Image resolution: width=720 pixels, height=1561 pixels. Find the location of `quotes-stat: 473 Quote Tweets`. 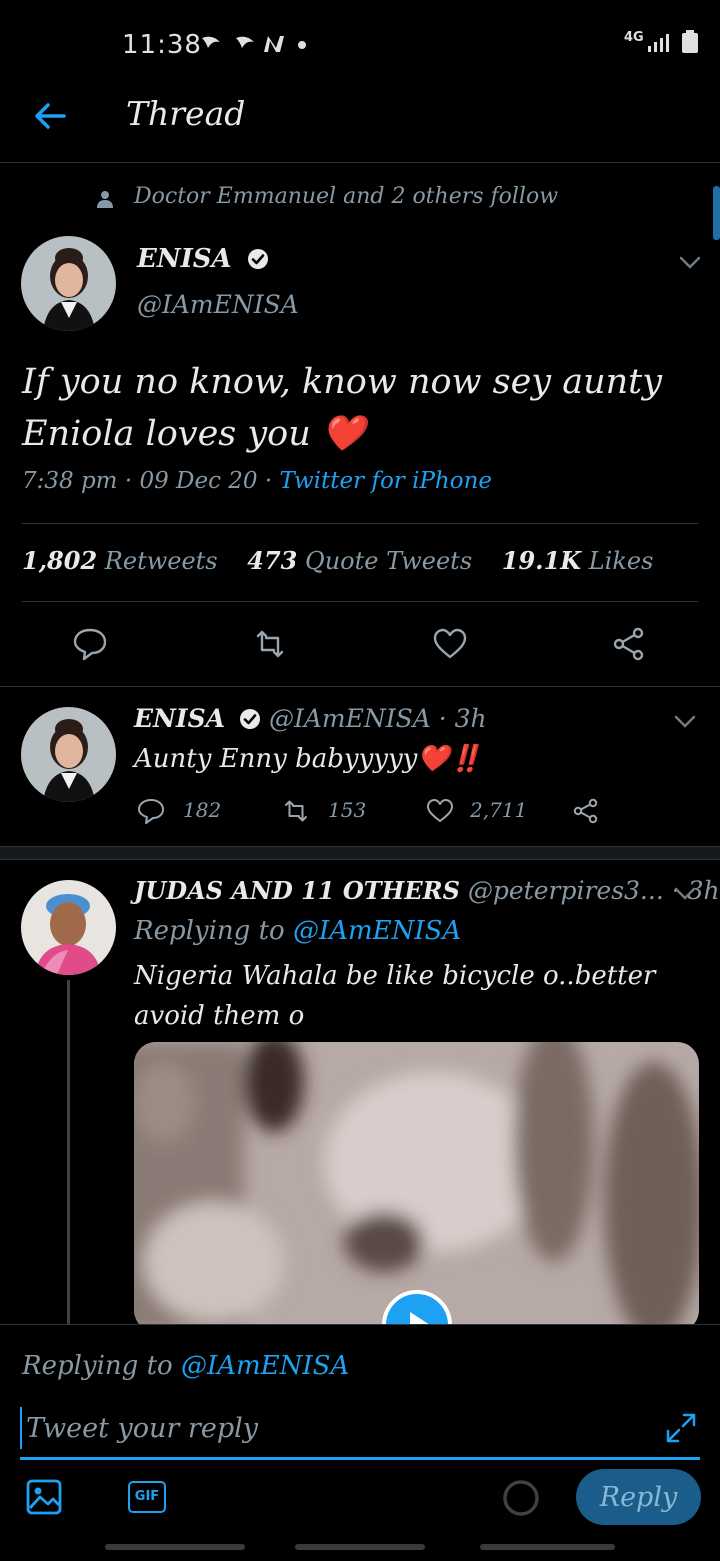

quotes-stat: 473 Quote Tweets is located at coordinates (370, 560).